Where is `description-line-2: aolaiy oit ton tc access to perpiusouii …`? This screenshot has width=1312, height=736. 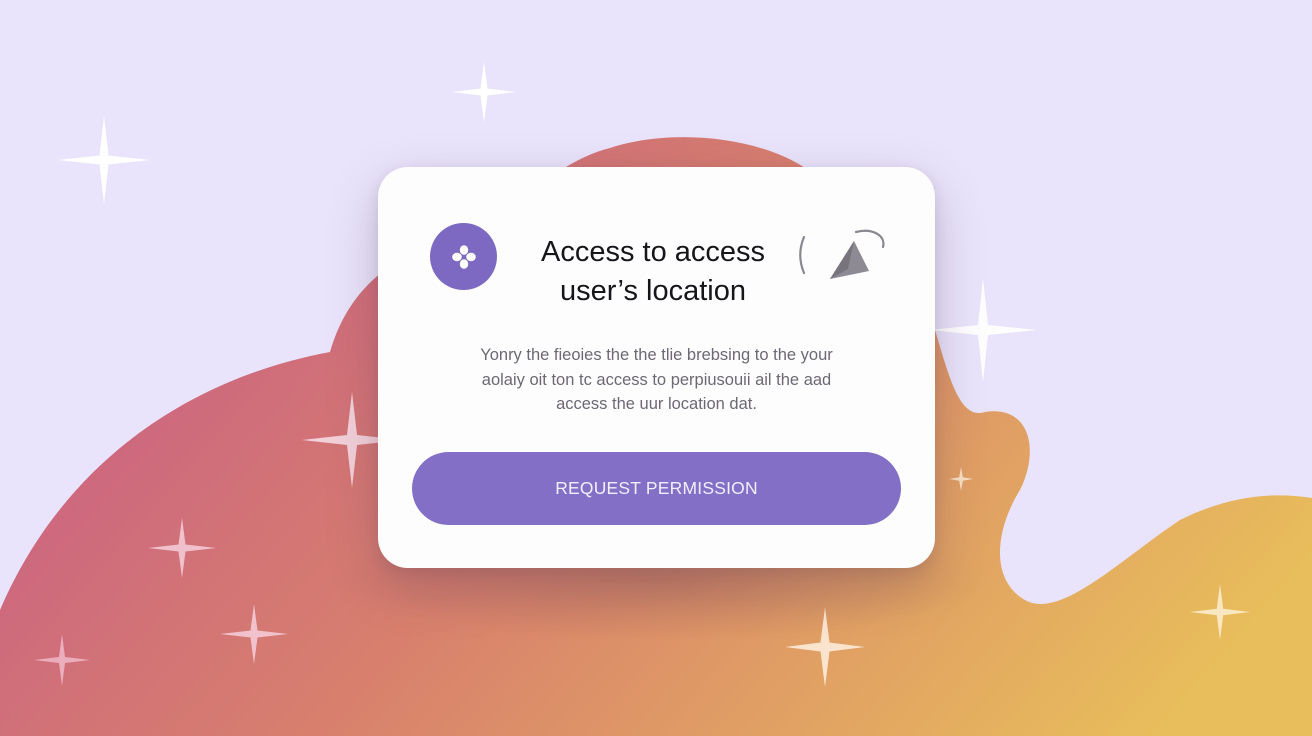 description-line-2: aolaiy oit ton tc access to perpiusouii … is located at coordinates (656, 379).